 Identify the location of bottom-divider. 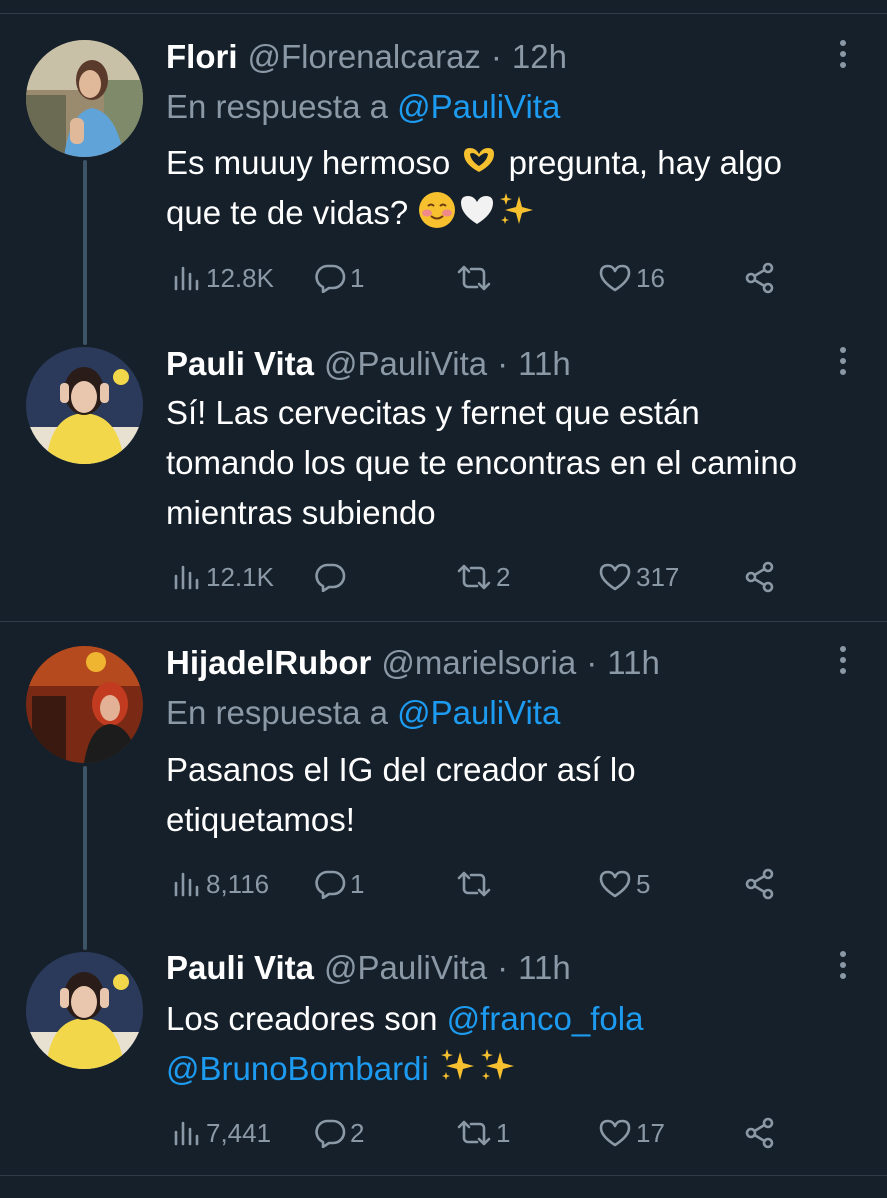
(443, 1175).